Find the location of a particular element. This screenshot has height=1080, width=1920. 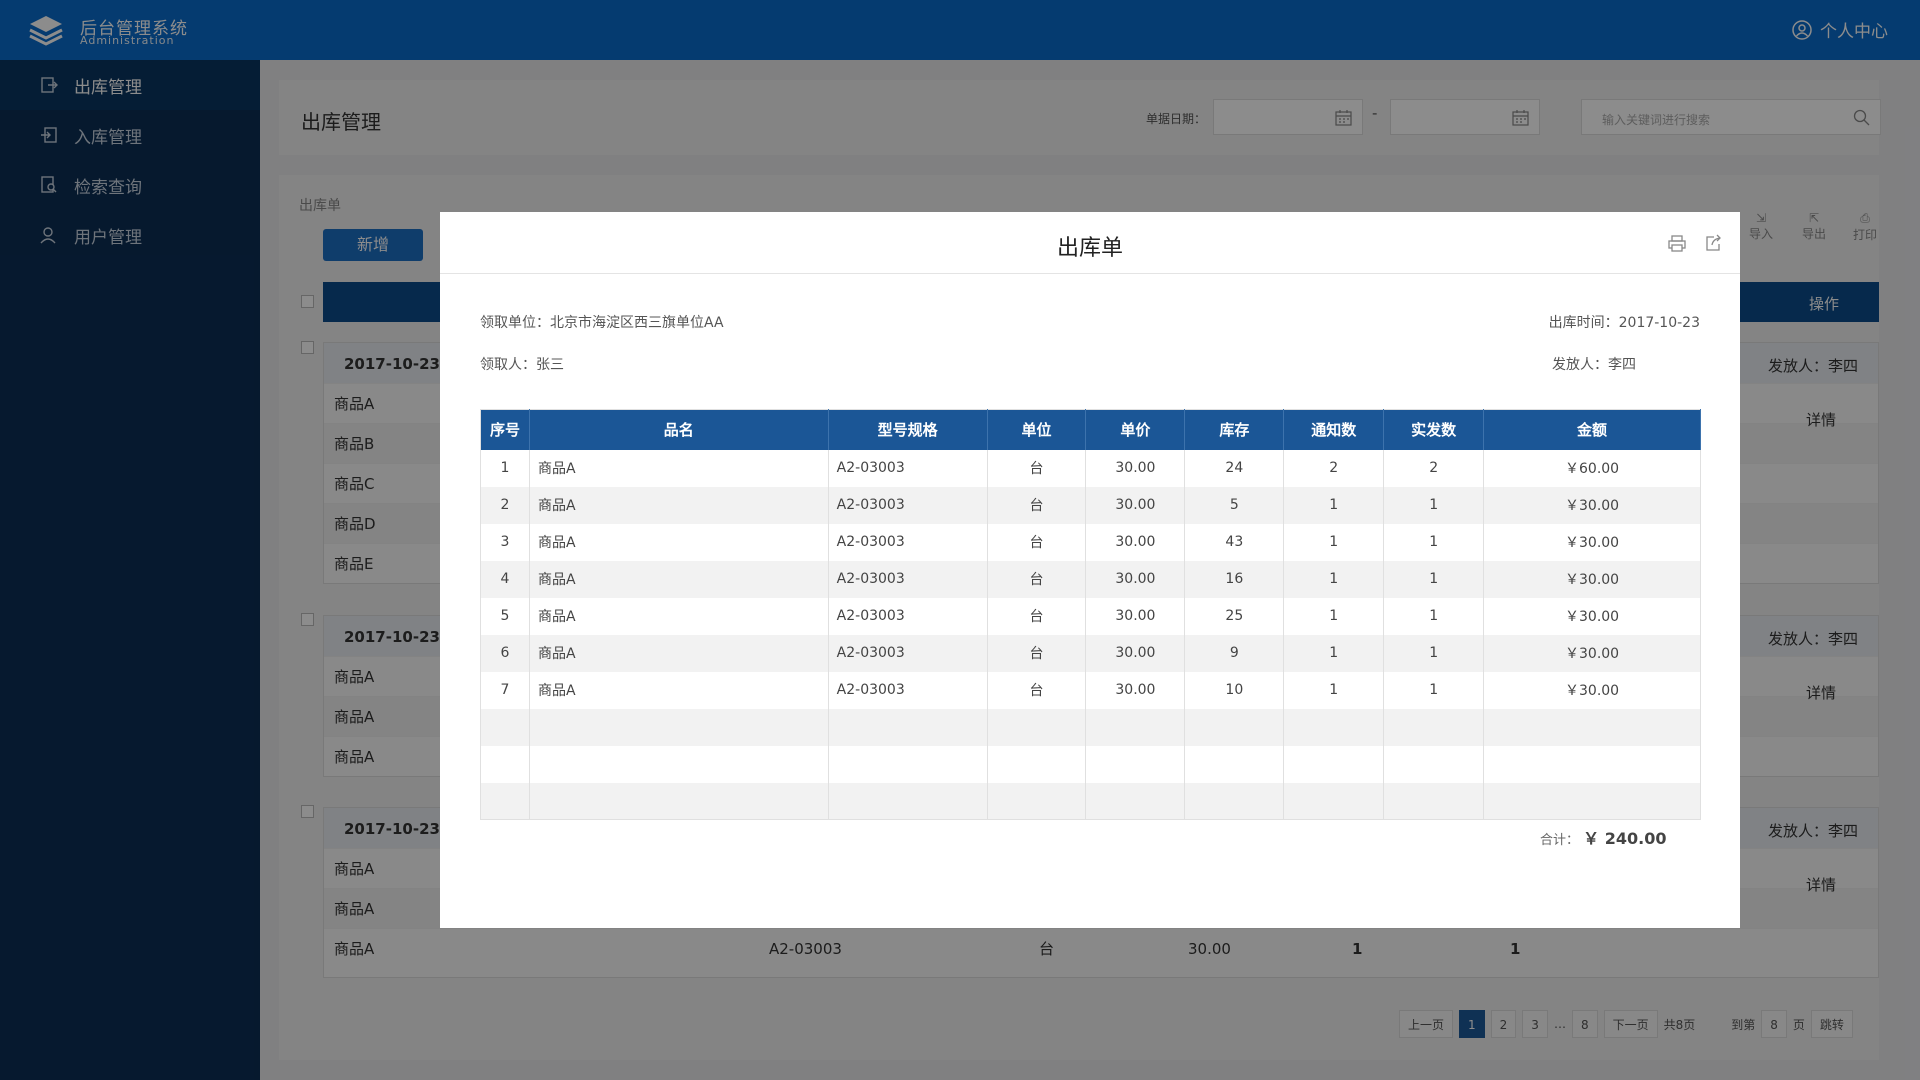

table-header-row: 序号 品名 型号规格 单位 单价 库存 通知数 实发数 金额 is located at coordinates (1090, 429).